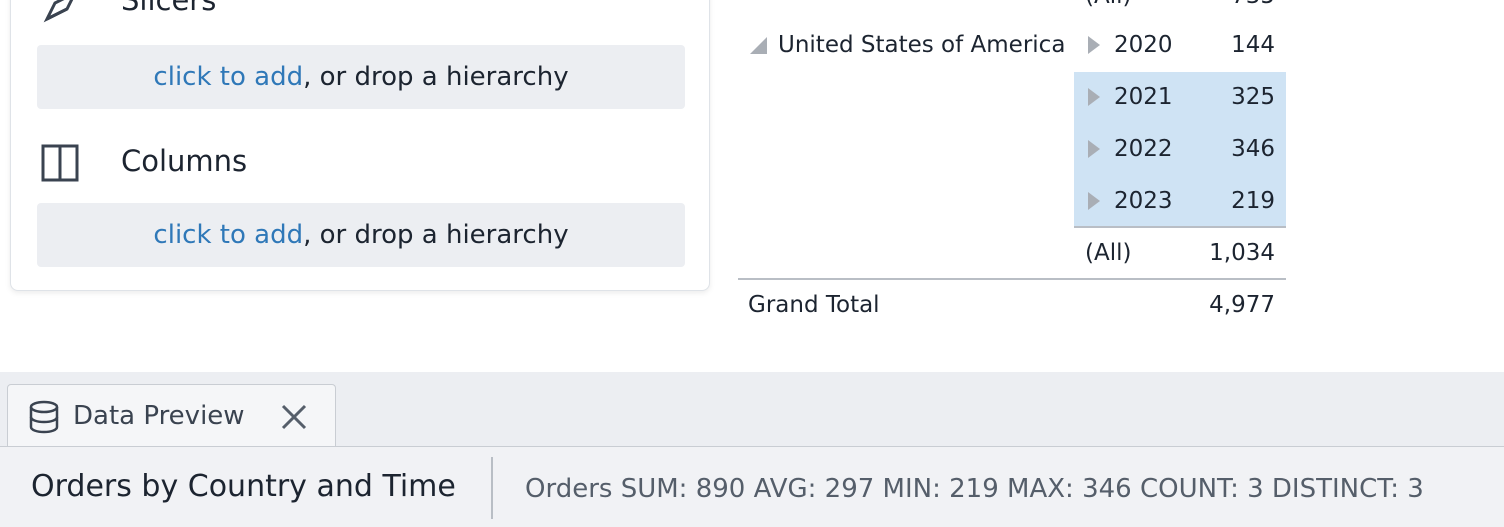  What do you see at coordinates (1108, 4) in the screenshot?
I see `partial-all-label: (All)` at bounding box center [1108, 4].